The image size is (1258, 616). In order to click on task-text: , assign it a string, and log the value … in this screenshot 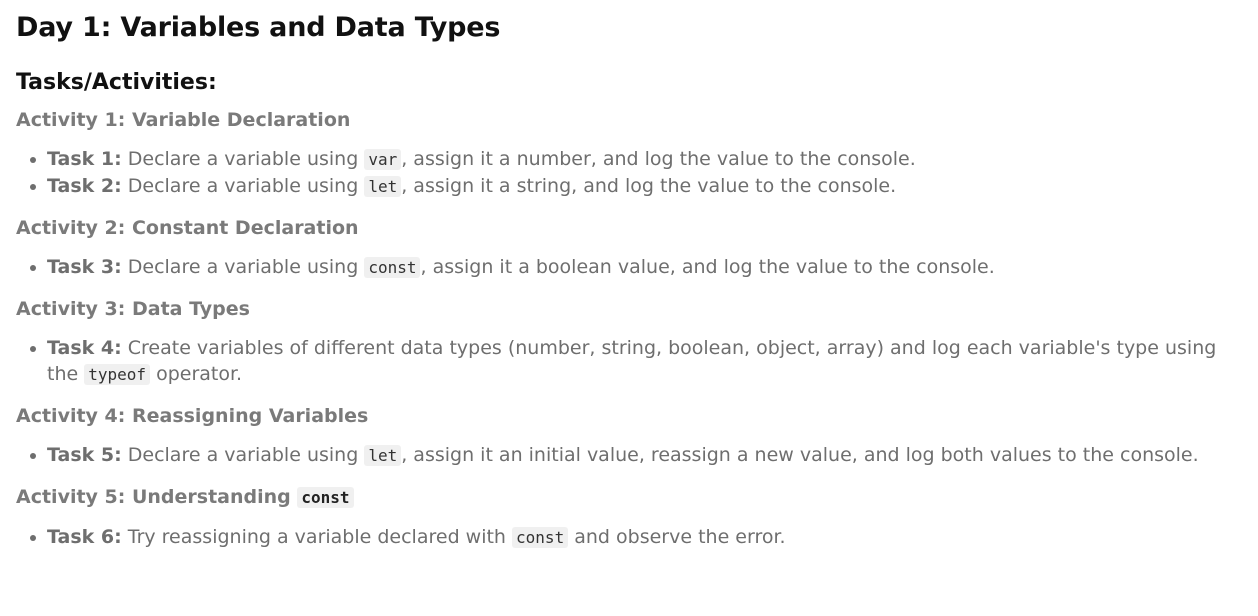, I will do `click(649, 186)`.